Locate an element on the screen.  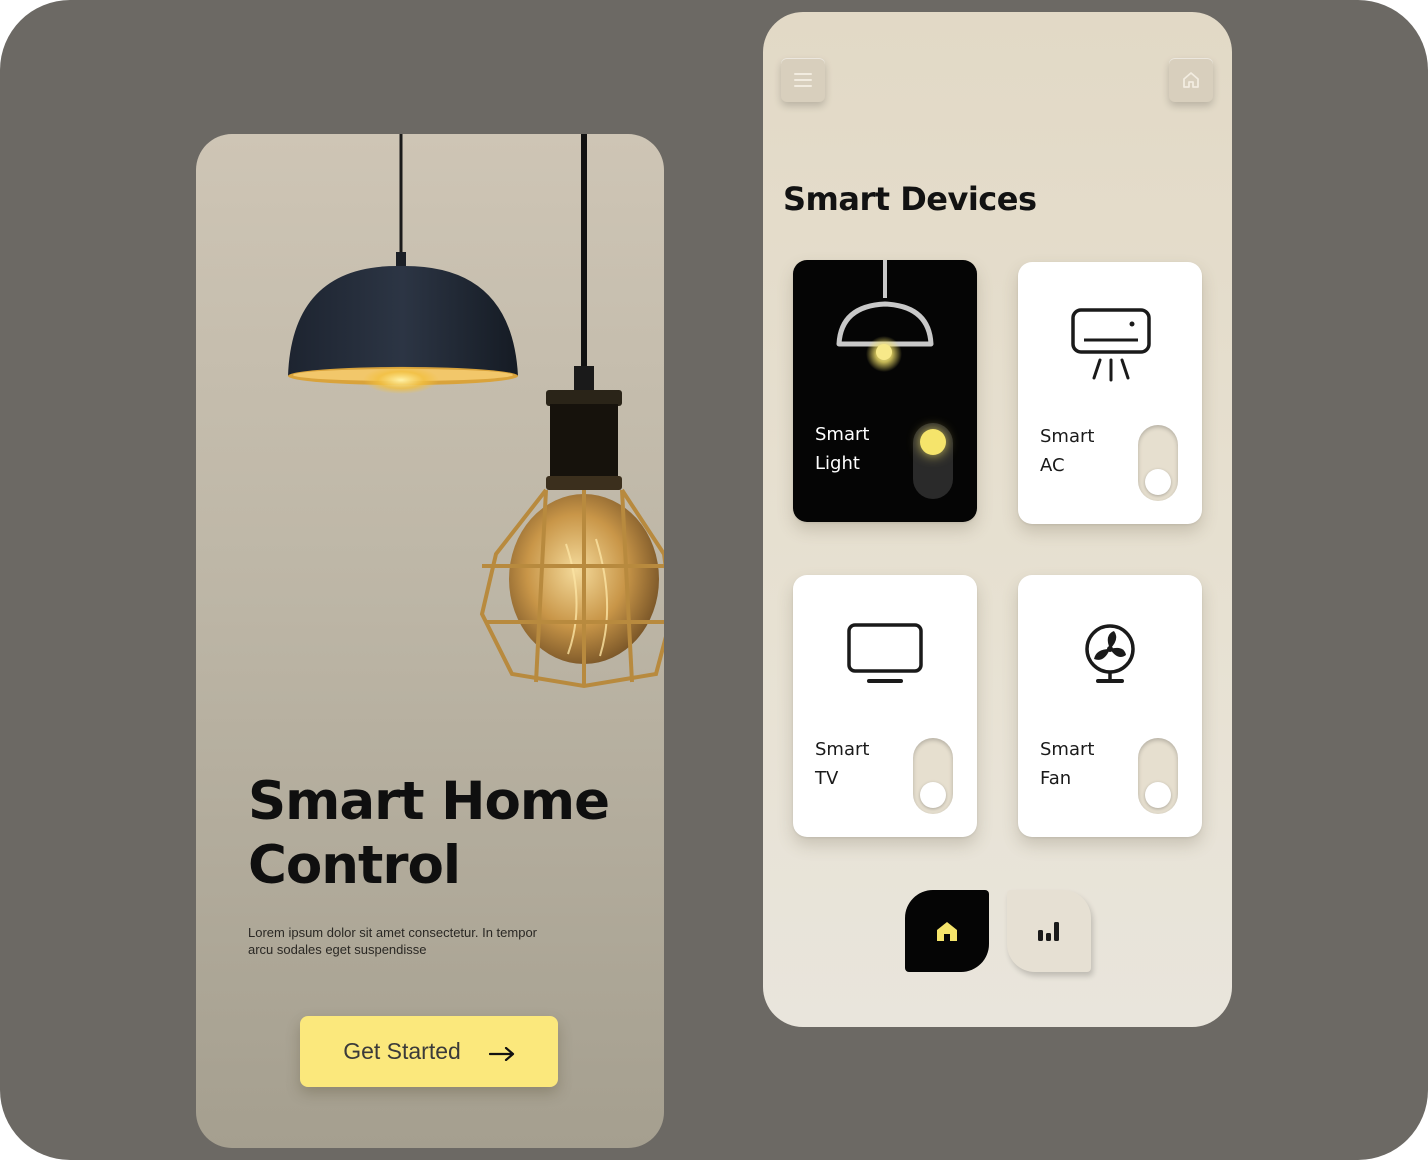
device-label: Smart Light is located at coordinates (842, 449).